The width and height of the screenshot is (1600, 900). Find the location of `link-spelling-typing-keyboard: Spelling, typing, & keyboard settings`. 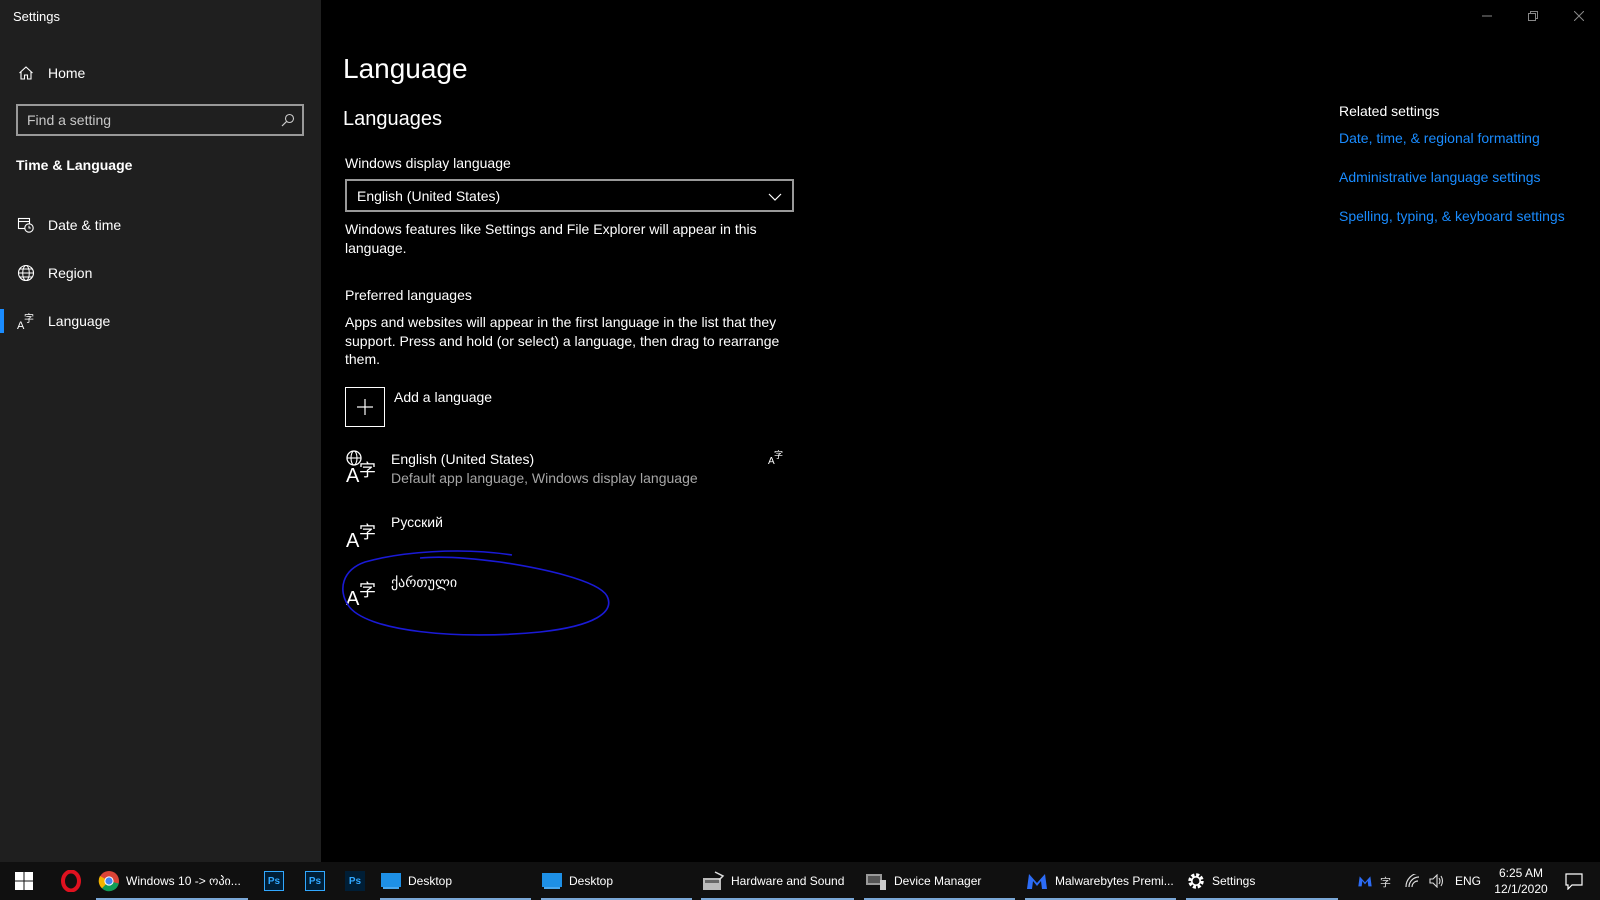

link-spelling-typing-keyboard: Spelling, typing, & keyboard settings is located at coordinates (1452, 216).